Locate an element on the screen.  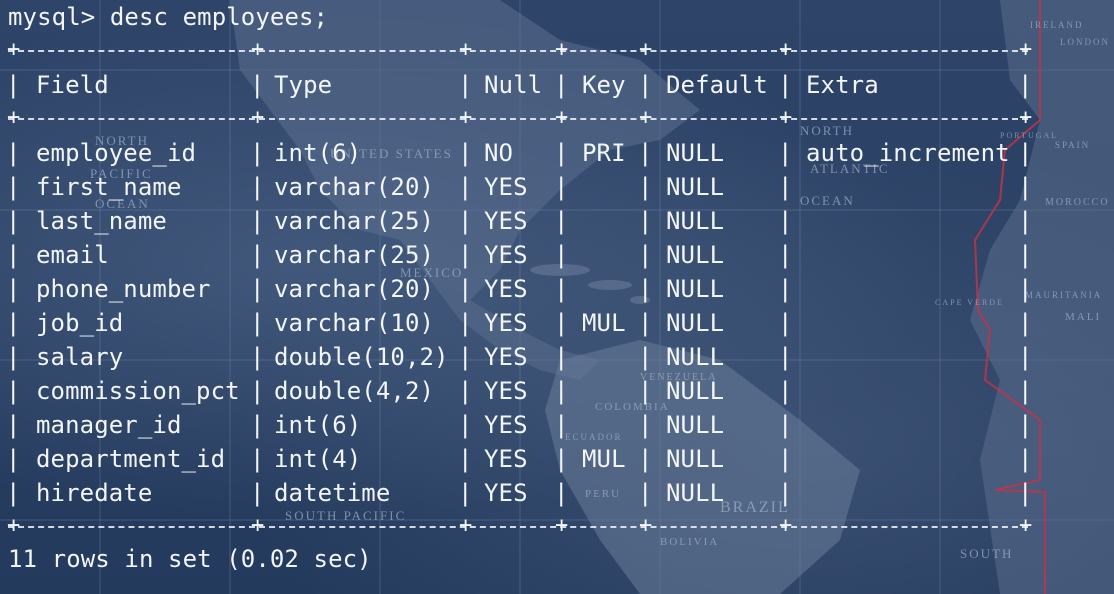
command-line: mysql> desc employees; is located at coordinates (168, 17).